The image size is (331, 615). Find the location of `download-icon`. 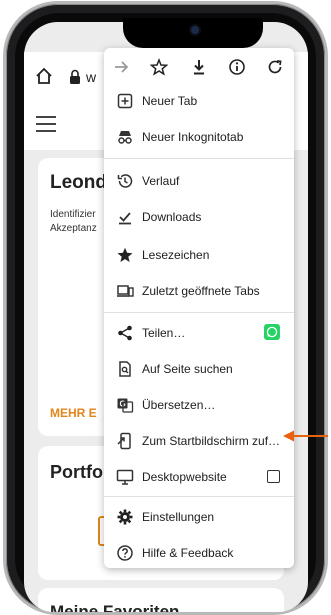

download-icon is located at coordinates (199, 67).